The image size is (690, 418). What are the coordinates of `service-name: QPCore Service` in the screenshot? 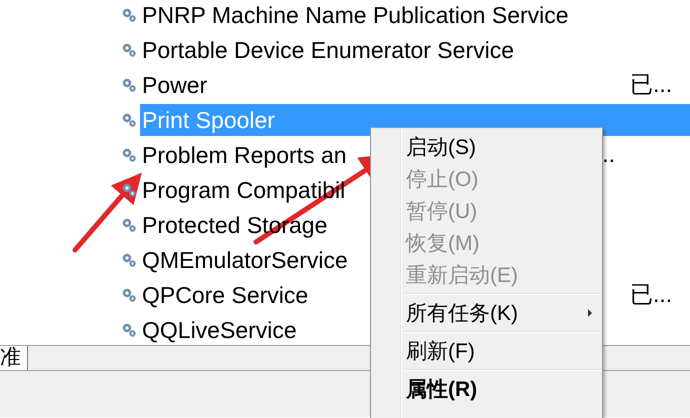 It's located at (225, 294).